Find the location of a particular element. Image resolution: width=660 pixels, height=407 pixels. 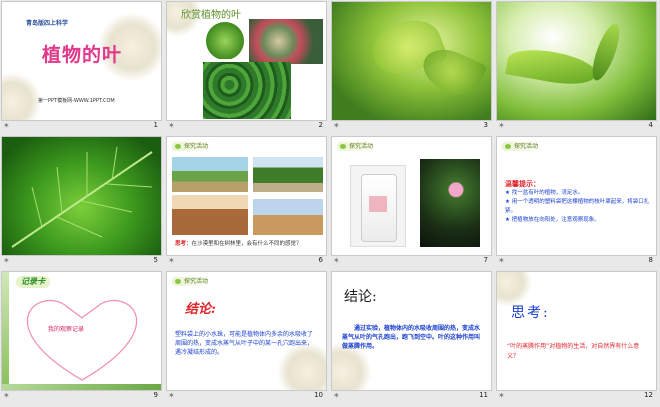

leaf-vein-graphic is located at coordinates (82, 197).